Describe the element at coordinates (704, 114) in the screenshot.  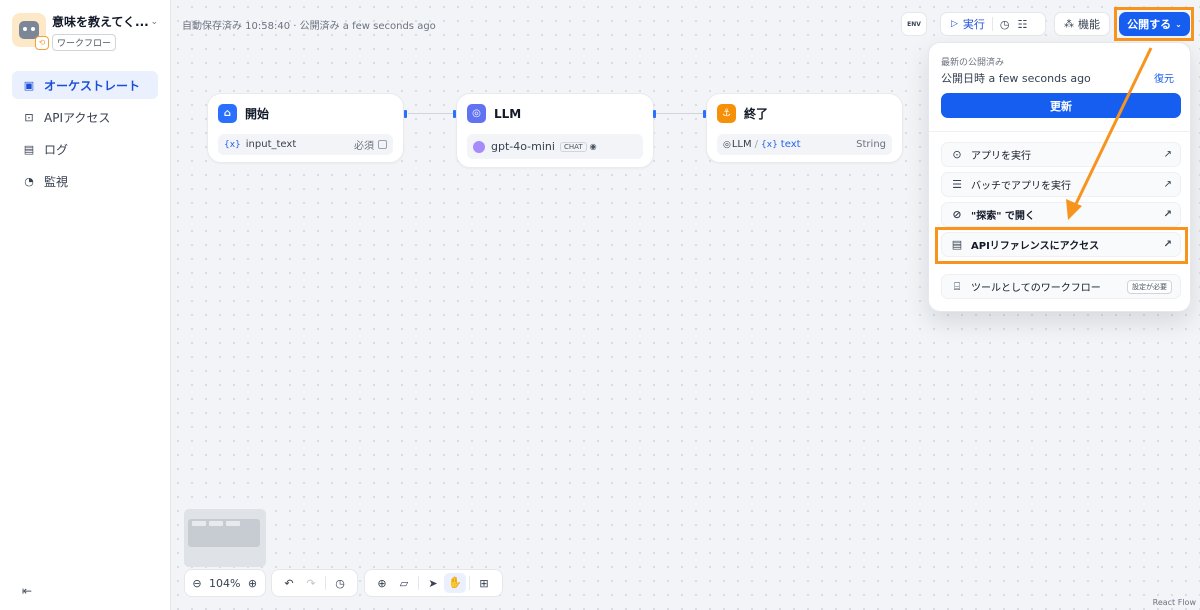
I see `end-input-handle` at that location.